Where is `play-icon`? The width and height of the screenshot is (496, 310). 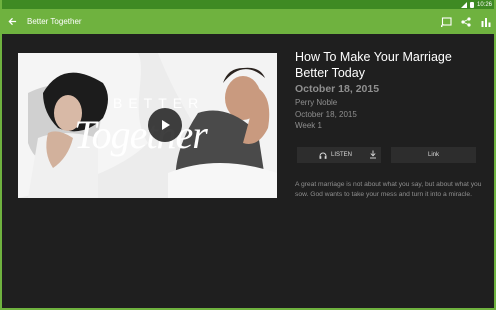
play-icon is located at coordinates (166, 125).